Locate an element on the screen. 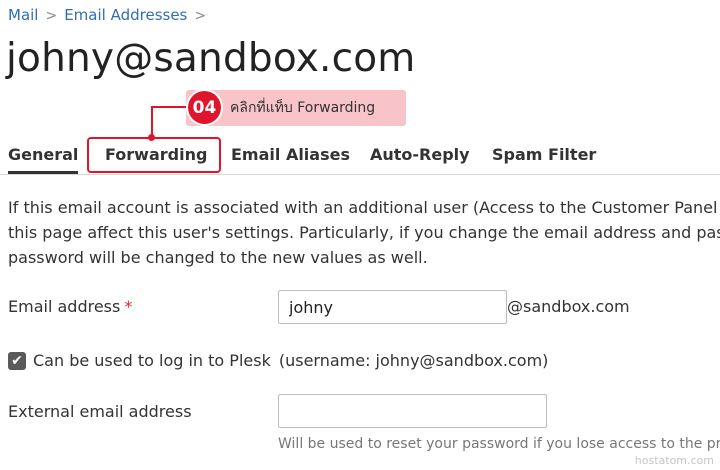 This screenshot has height=470, width=720. breadcrumb: Mail > Email Addresses > is located at coordinates (110, 15).